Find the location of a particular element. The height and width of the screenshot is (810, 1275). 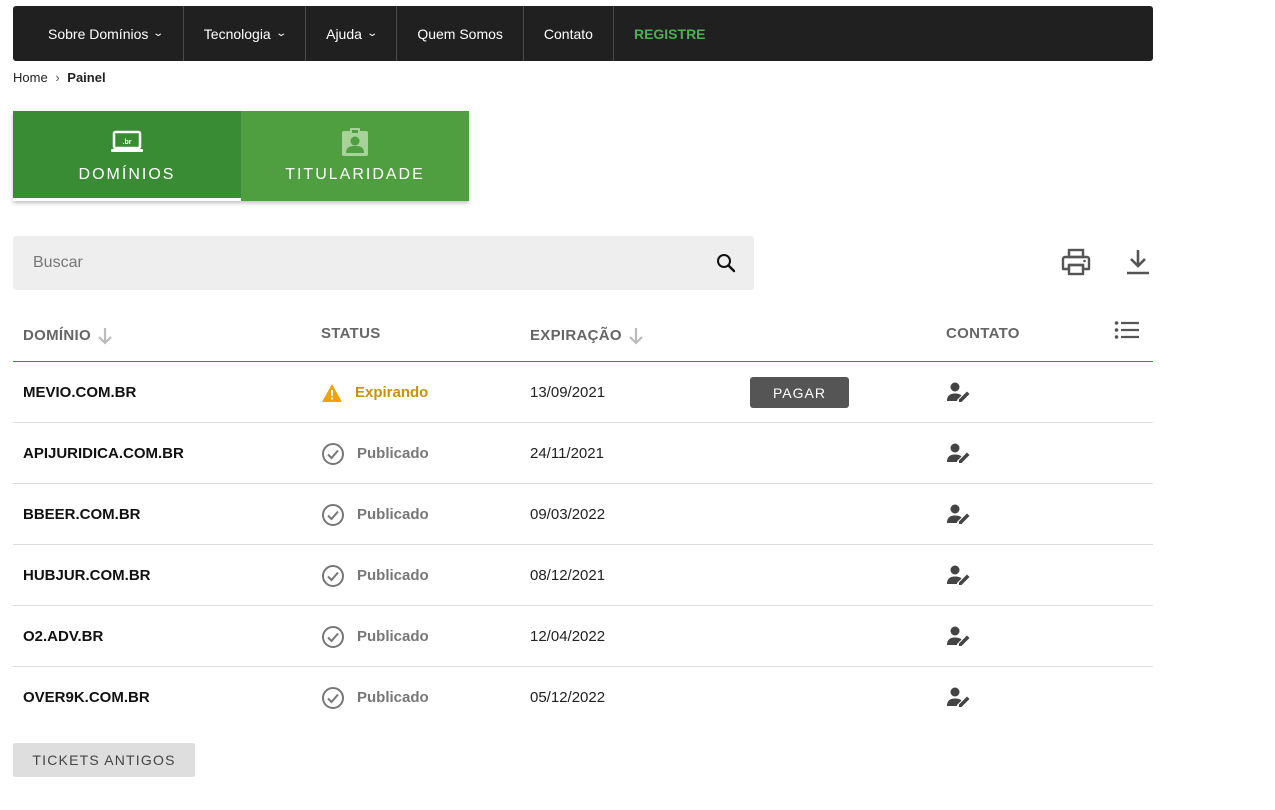

nav-item-quem-somos: Quem Somos is located at coordinates (460, 33).